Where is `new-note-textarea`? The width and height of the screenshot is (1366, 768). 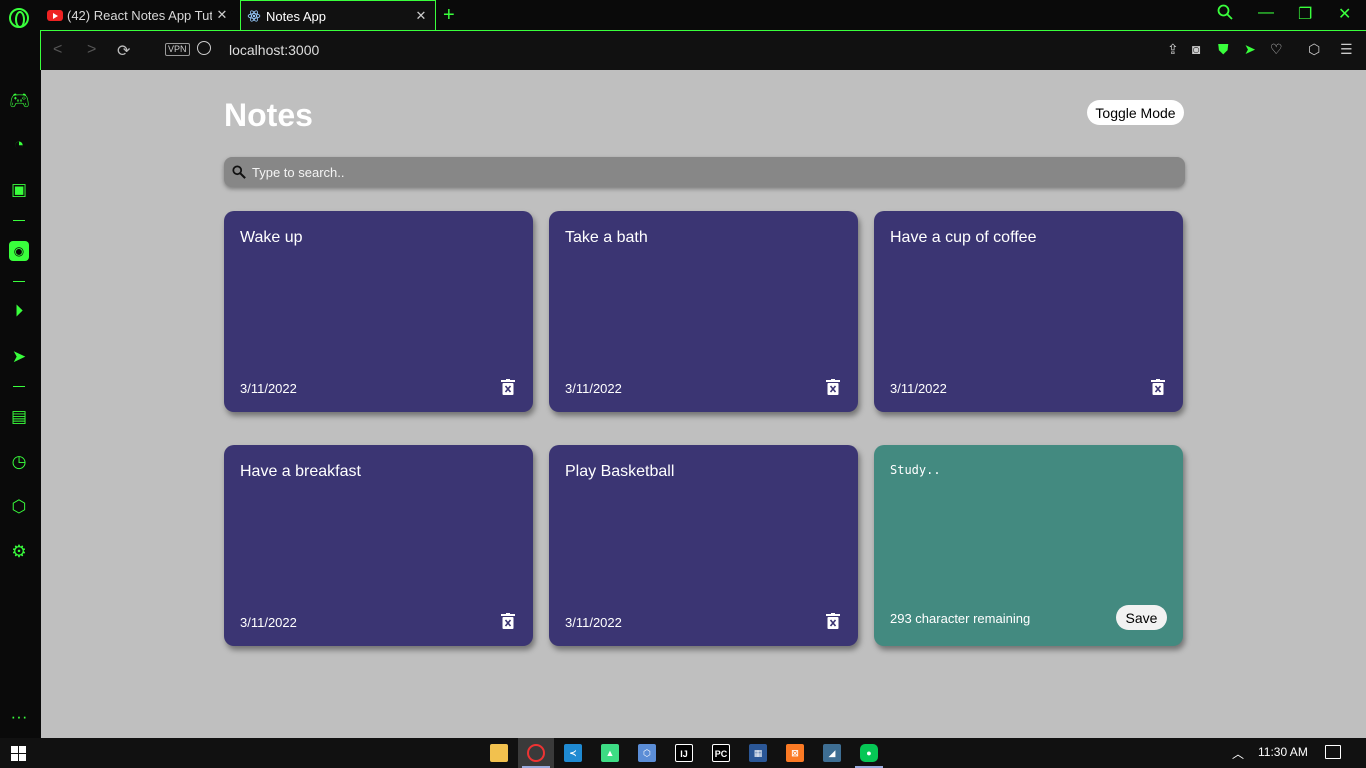 new-note-textarea is located at coordinates (1028, 523).